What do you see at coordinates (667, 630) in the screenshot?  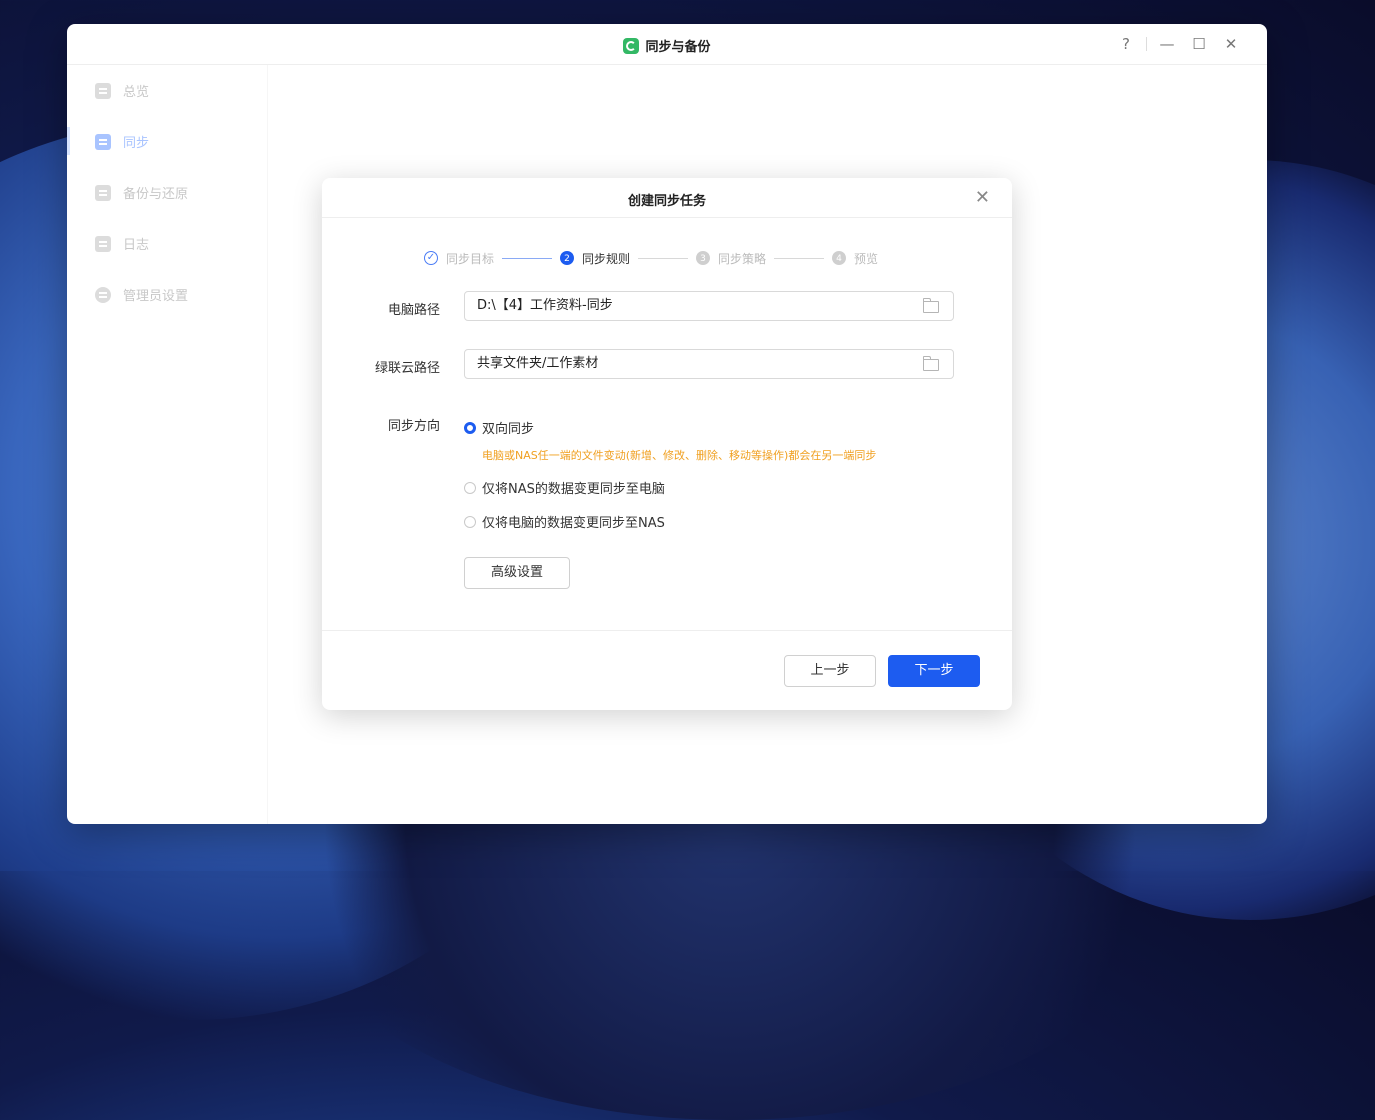 I see `dialog-footer-divider` at bounding box center [667, 630].